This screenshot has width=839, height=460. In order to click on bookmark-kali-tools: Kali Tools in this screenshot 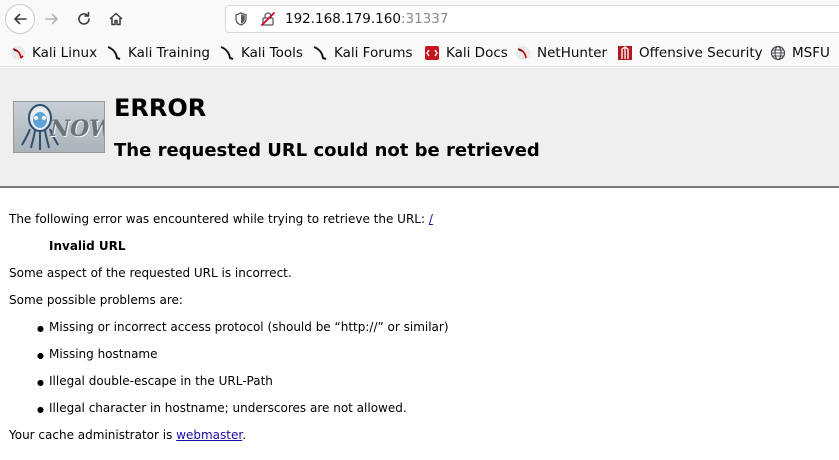, I will do `click(261, 53)`.